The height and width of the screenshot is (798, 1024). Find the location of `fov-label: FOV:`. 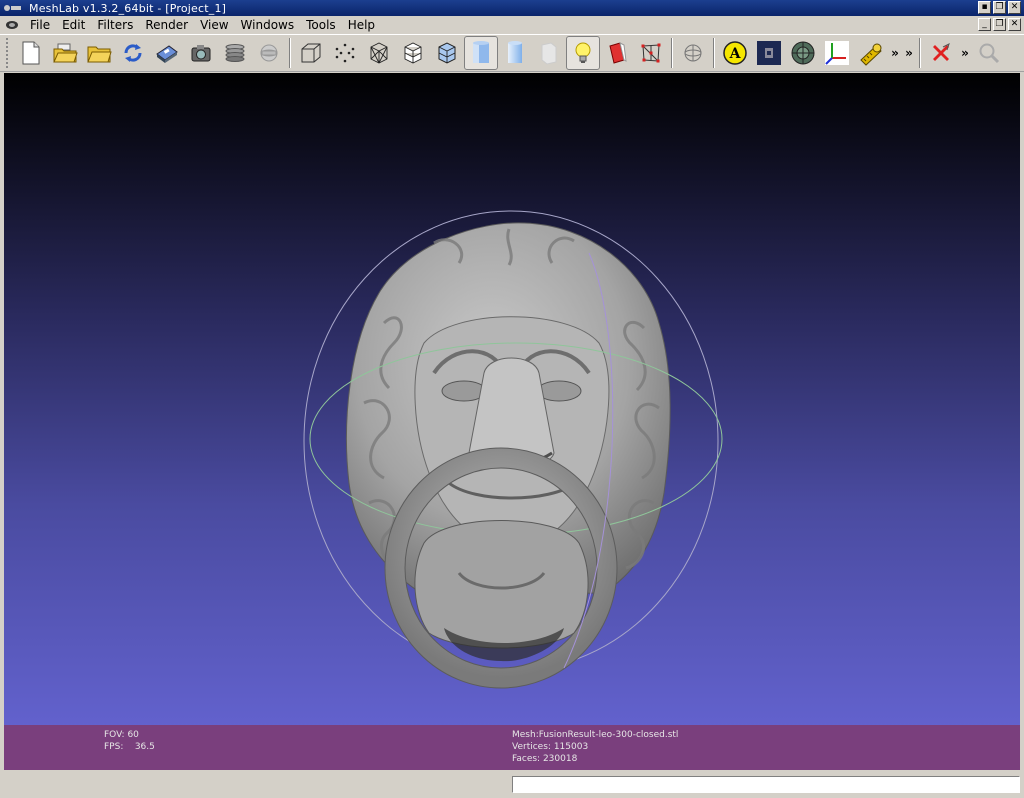

fov-label: FOV: is located at coordinates (114, 735).